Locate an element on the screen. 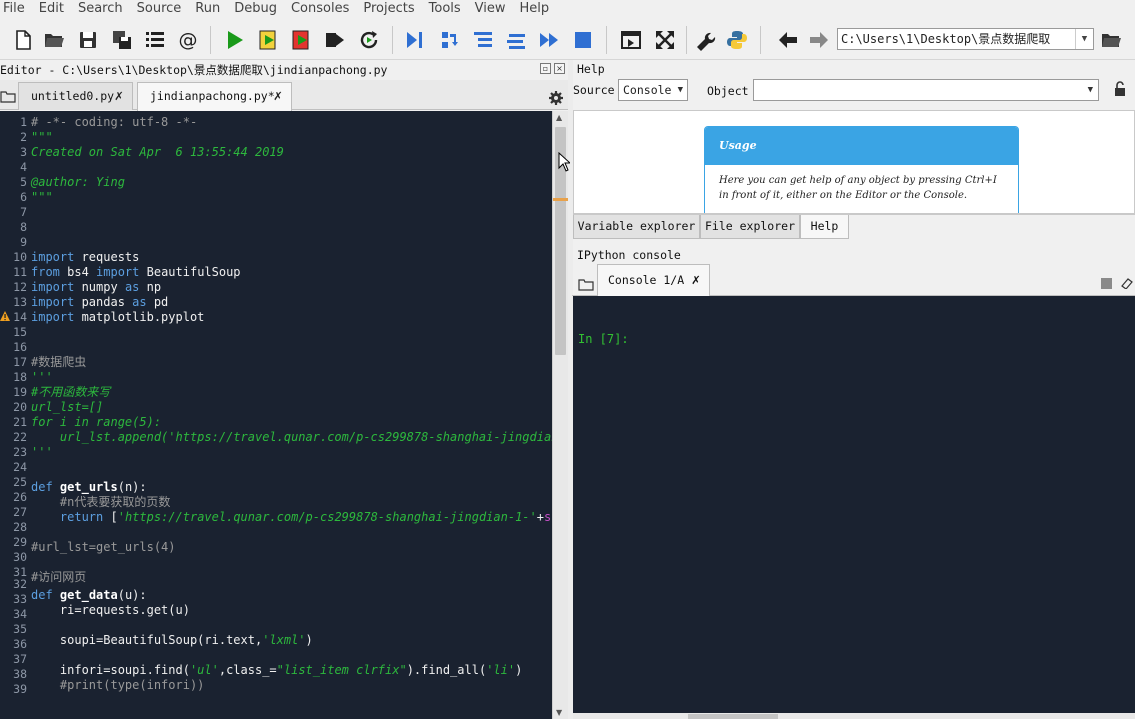  tab-jindianpachong: jindianpachong.py* ✗ is located at coordinates (214, 96).